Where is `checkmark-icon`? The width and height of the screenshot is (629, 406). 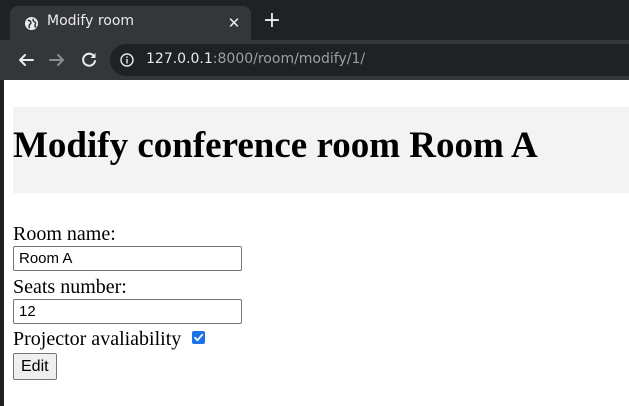 checkmark-icon is located at coordinates (199, 337).